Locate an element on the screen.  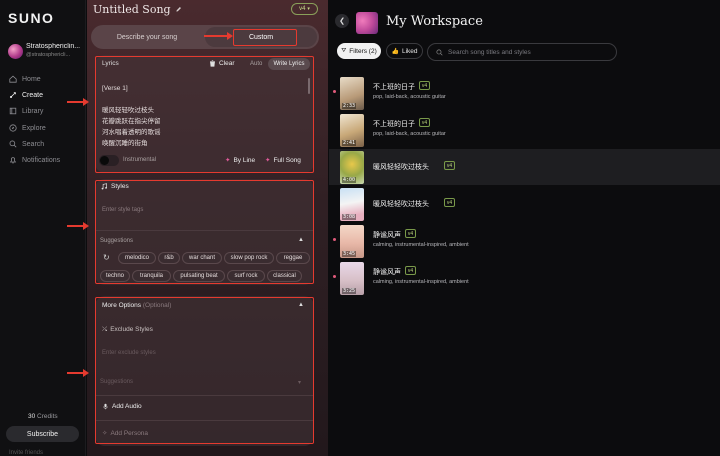
avatar is located at coordinates (15, 51).